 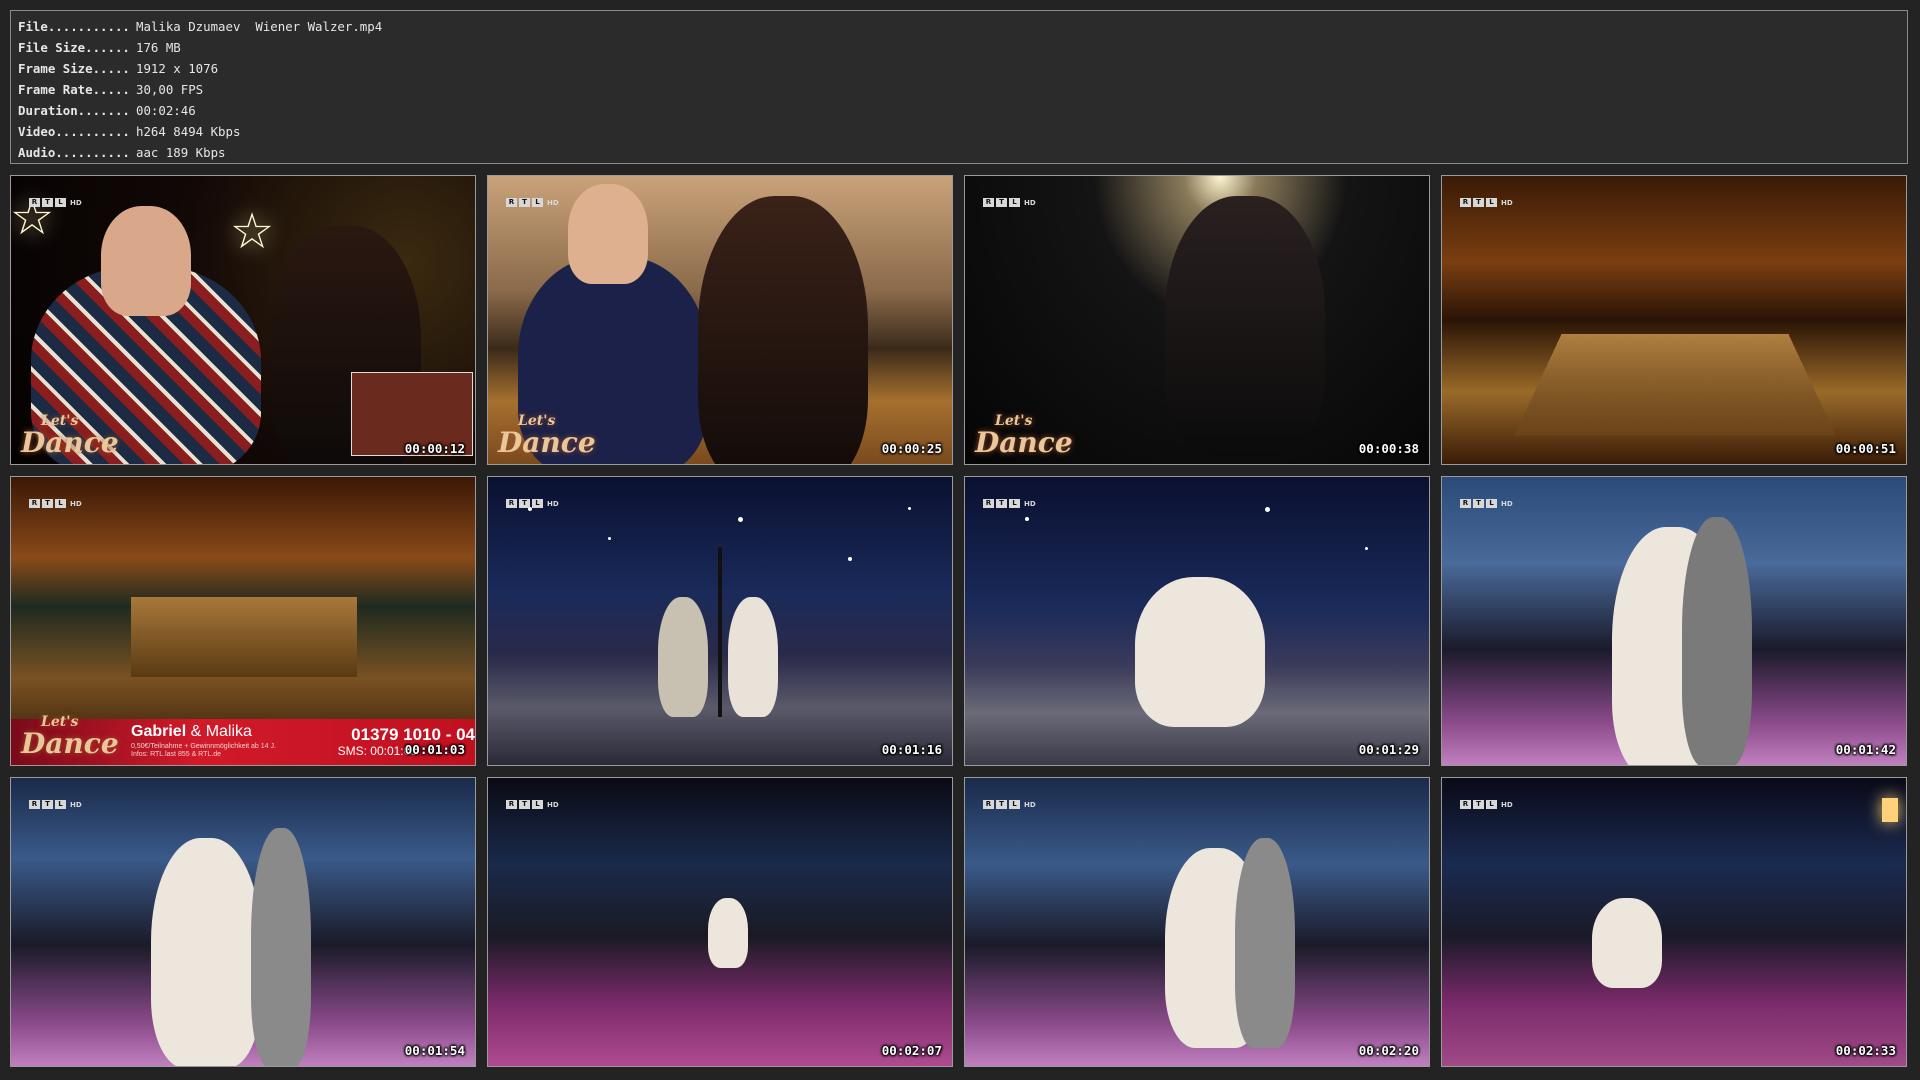 I want to click on timestamp: 00:00:12, so click(x=434, y=448).